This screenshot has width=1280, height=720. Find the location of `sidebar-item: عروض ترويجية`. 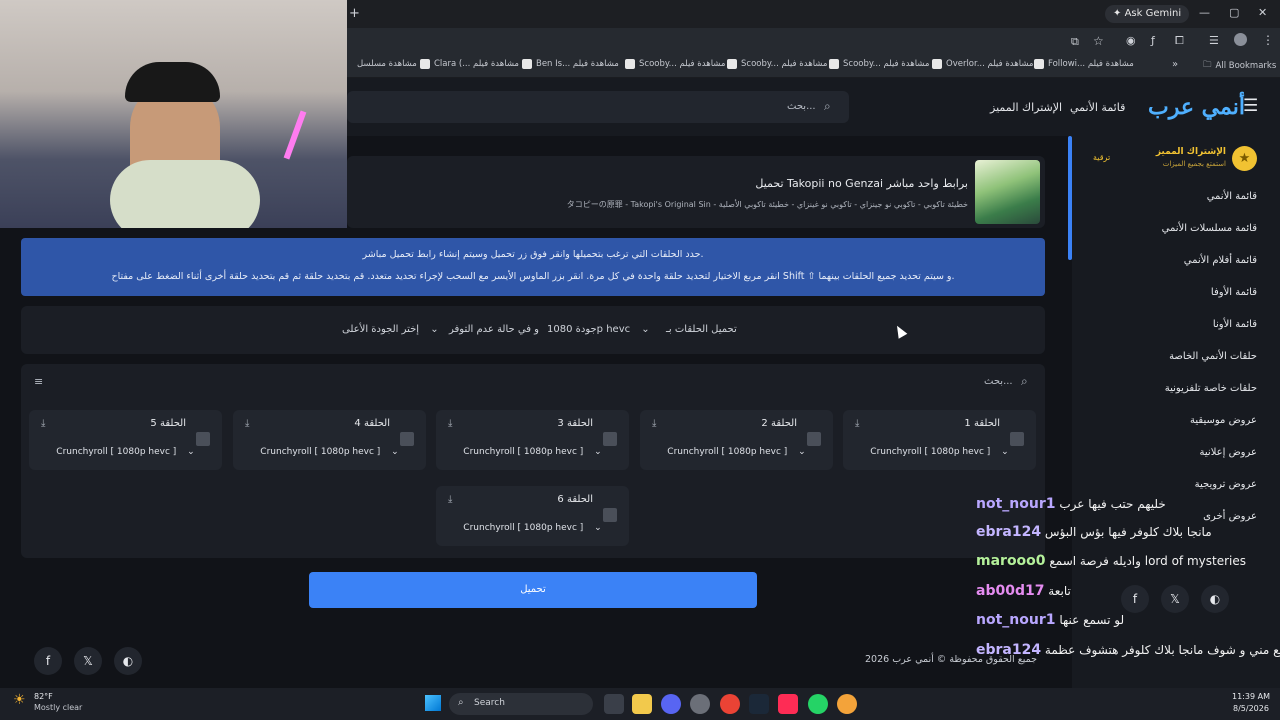

sidebar-item: عروض ترويجية is located at coordinates (1226, 484).